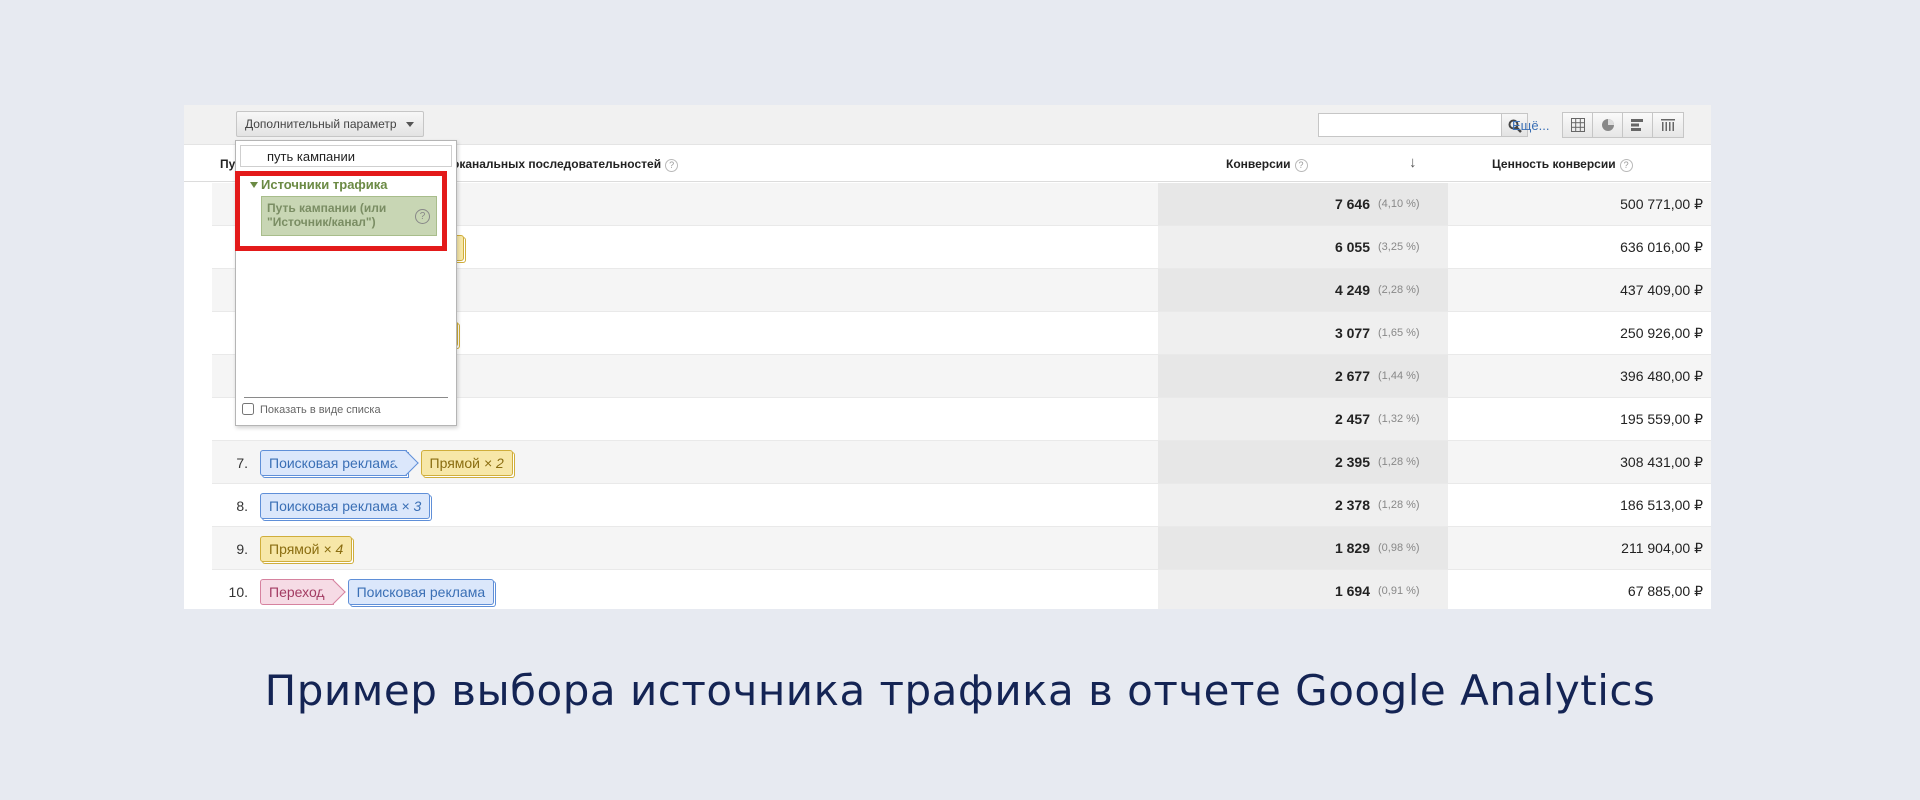 The width and height of the screenshot is (1920, 800). Describe the element at coordinates (341, 211) in the screenshot. I see `red-highlight-frame` at that location.